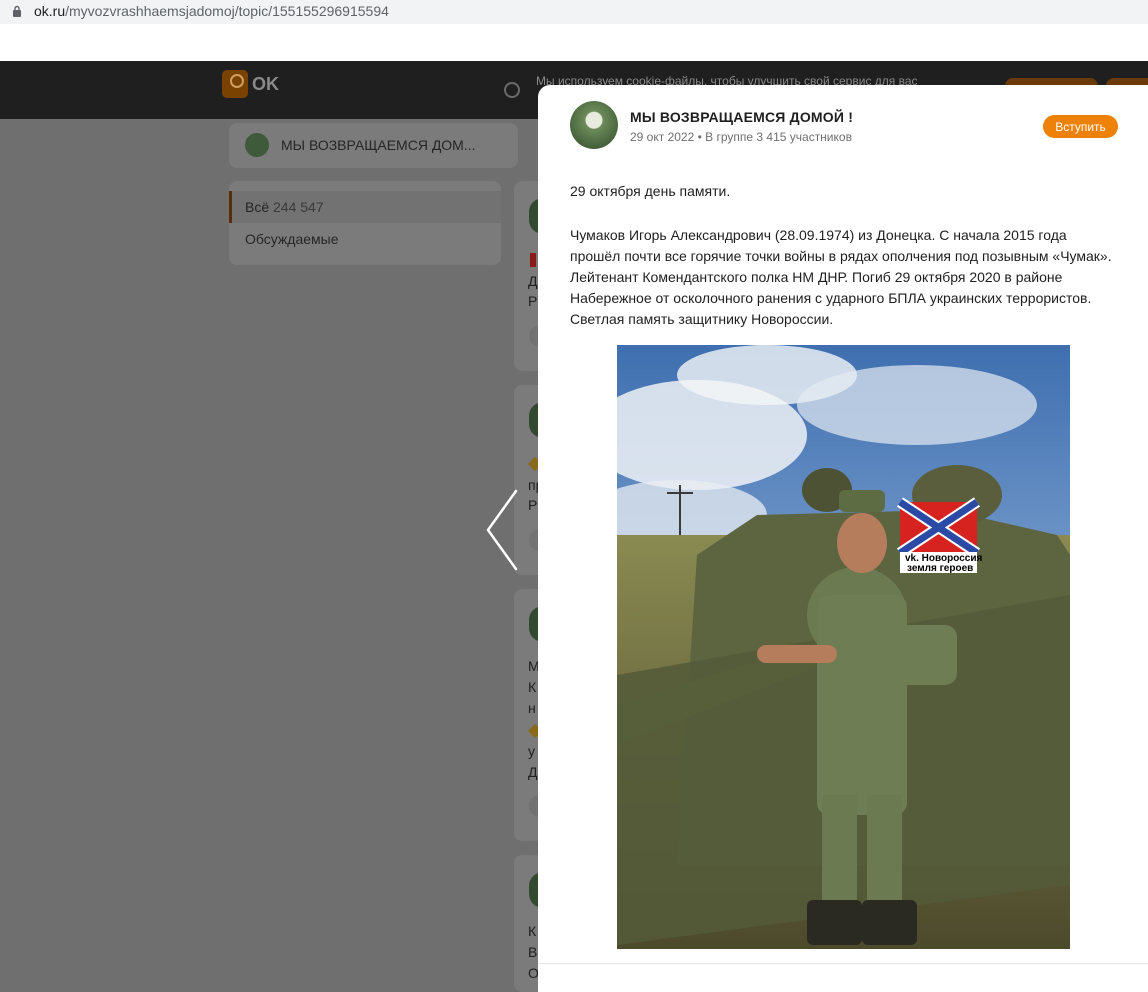 The height and width of the screenshot is (992, 1148). I want to click on ok-logo: OK, so click(250, 84).